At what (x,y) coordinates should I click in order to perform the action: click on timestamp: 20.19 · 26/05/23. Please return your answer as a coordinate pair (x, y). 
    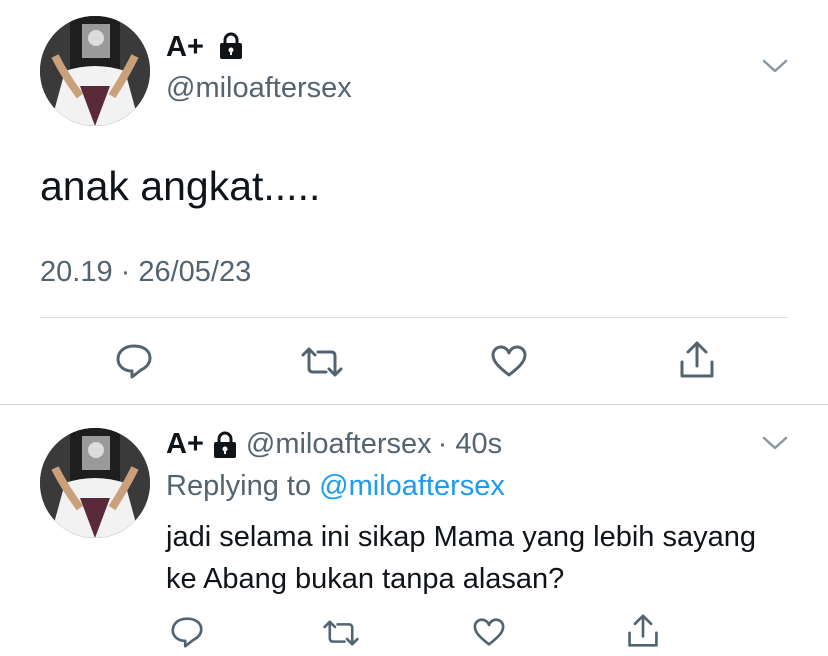
    Looking at the image, I should click on (145, 272).